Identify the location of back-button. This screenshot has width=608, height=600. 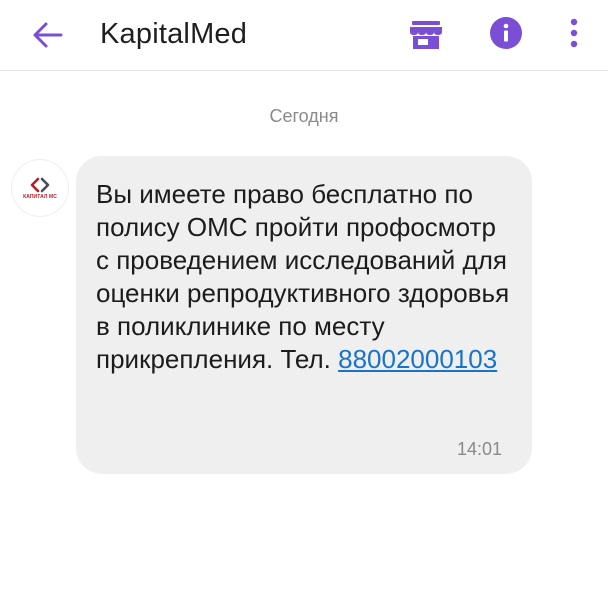
(48, 35).